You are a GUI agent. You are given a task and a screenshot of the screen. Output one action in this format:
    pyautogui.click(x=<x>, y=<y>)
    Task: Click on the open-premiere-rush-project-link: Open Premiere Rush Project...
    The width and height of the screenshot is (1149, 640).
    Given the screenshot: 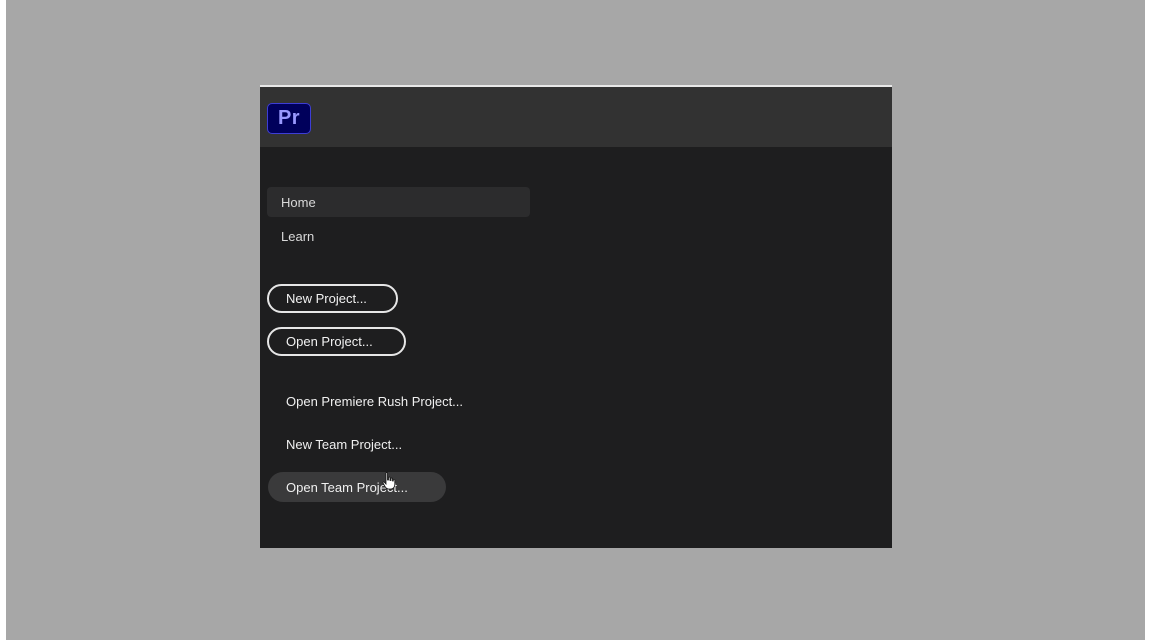 What is the action you would take?
    pyautogui.click(x=374, y=401)
    